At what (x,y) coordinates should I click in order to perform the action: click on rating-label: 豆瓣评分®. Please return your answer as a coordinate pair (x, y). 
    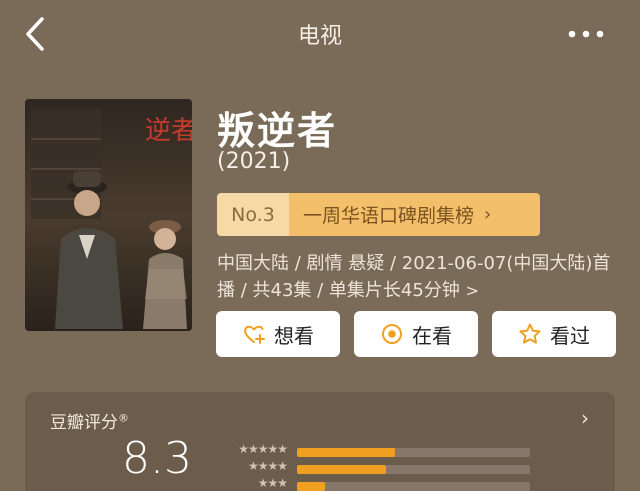
    Looking at the image, I should click on (89, 420).